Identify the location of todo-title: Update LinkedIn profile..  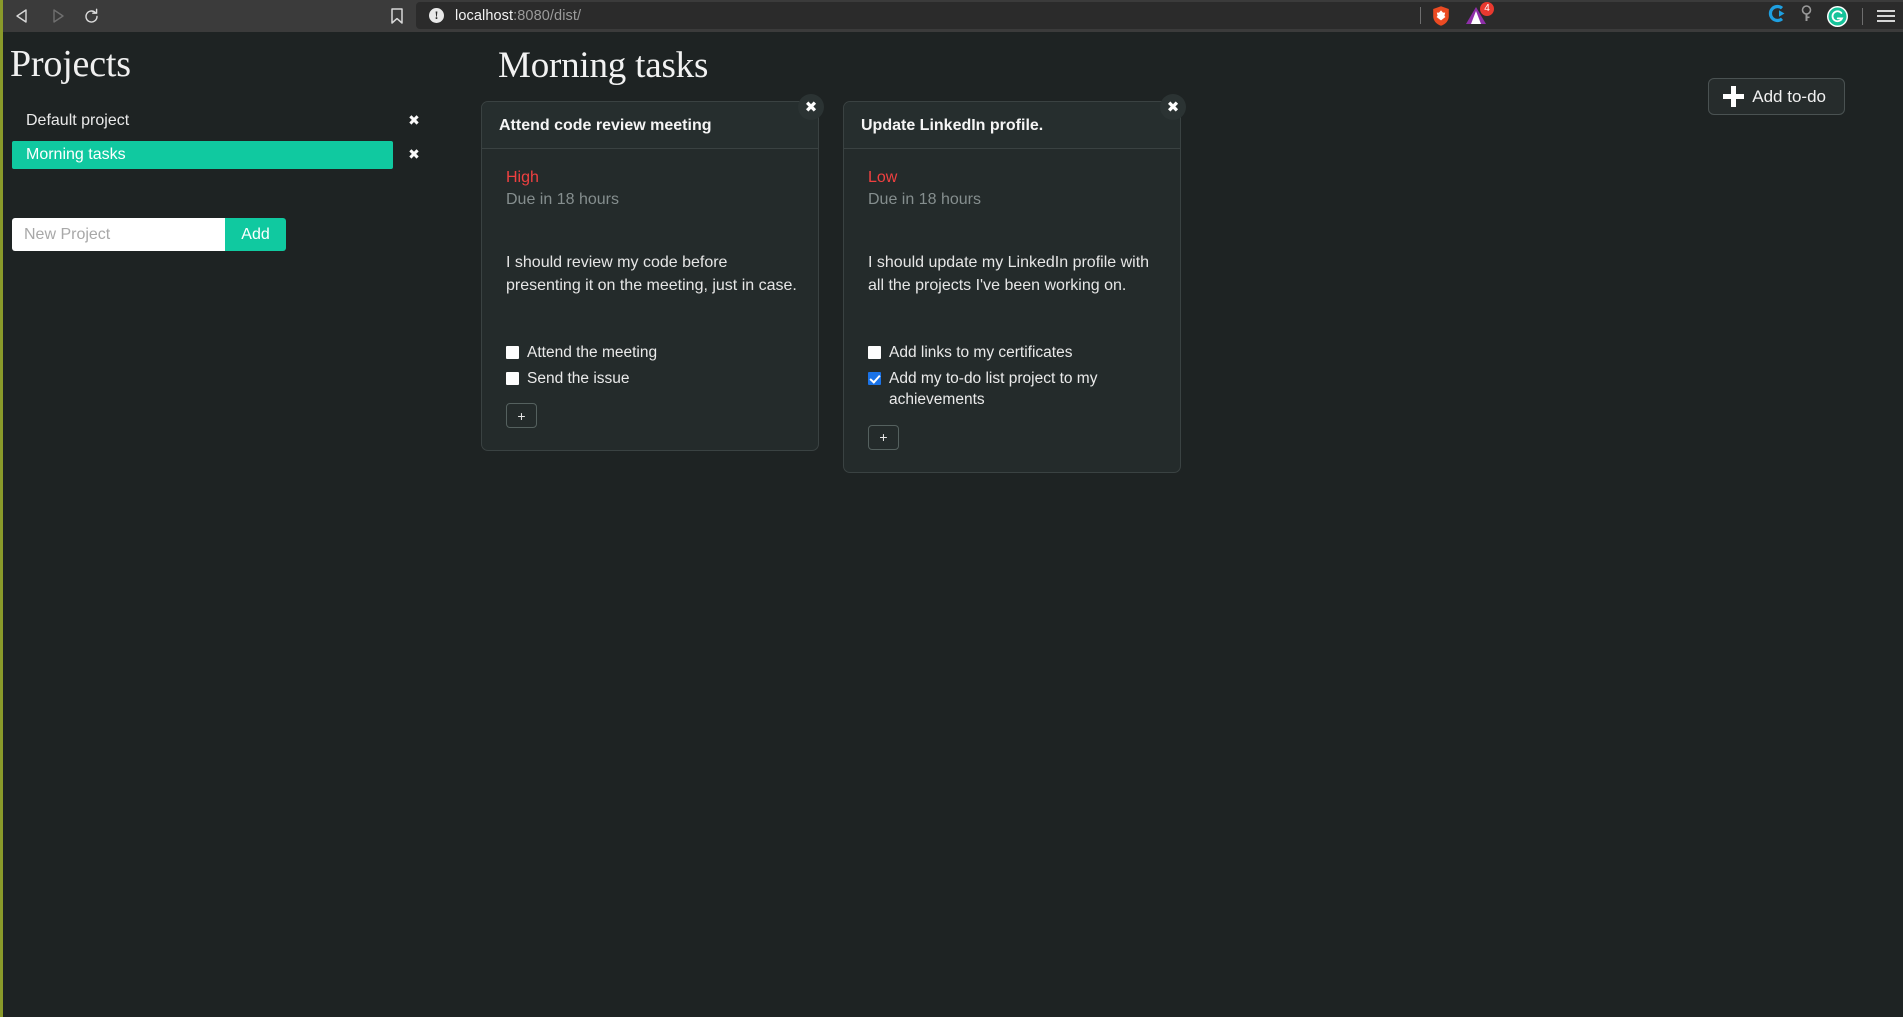
(952, 125).